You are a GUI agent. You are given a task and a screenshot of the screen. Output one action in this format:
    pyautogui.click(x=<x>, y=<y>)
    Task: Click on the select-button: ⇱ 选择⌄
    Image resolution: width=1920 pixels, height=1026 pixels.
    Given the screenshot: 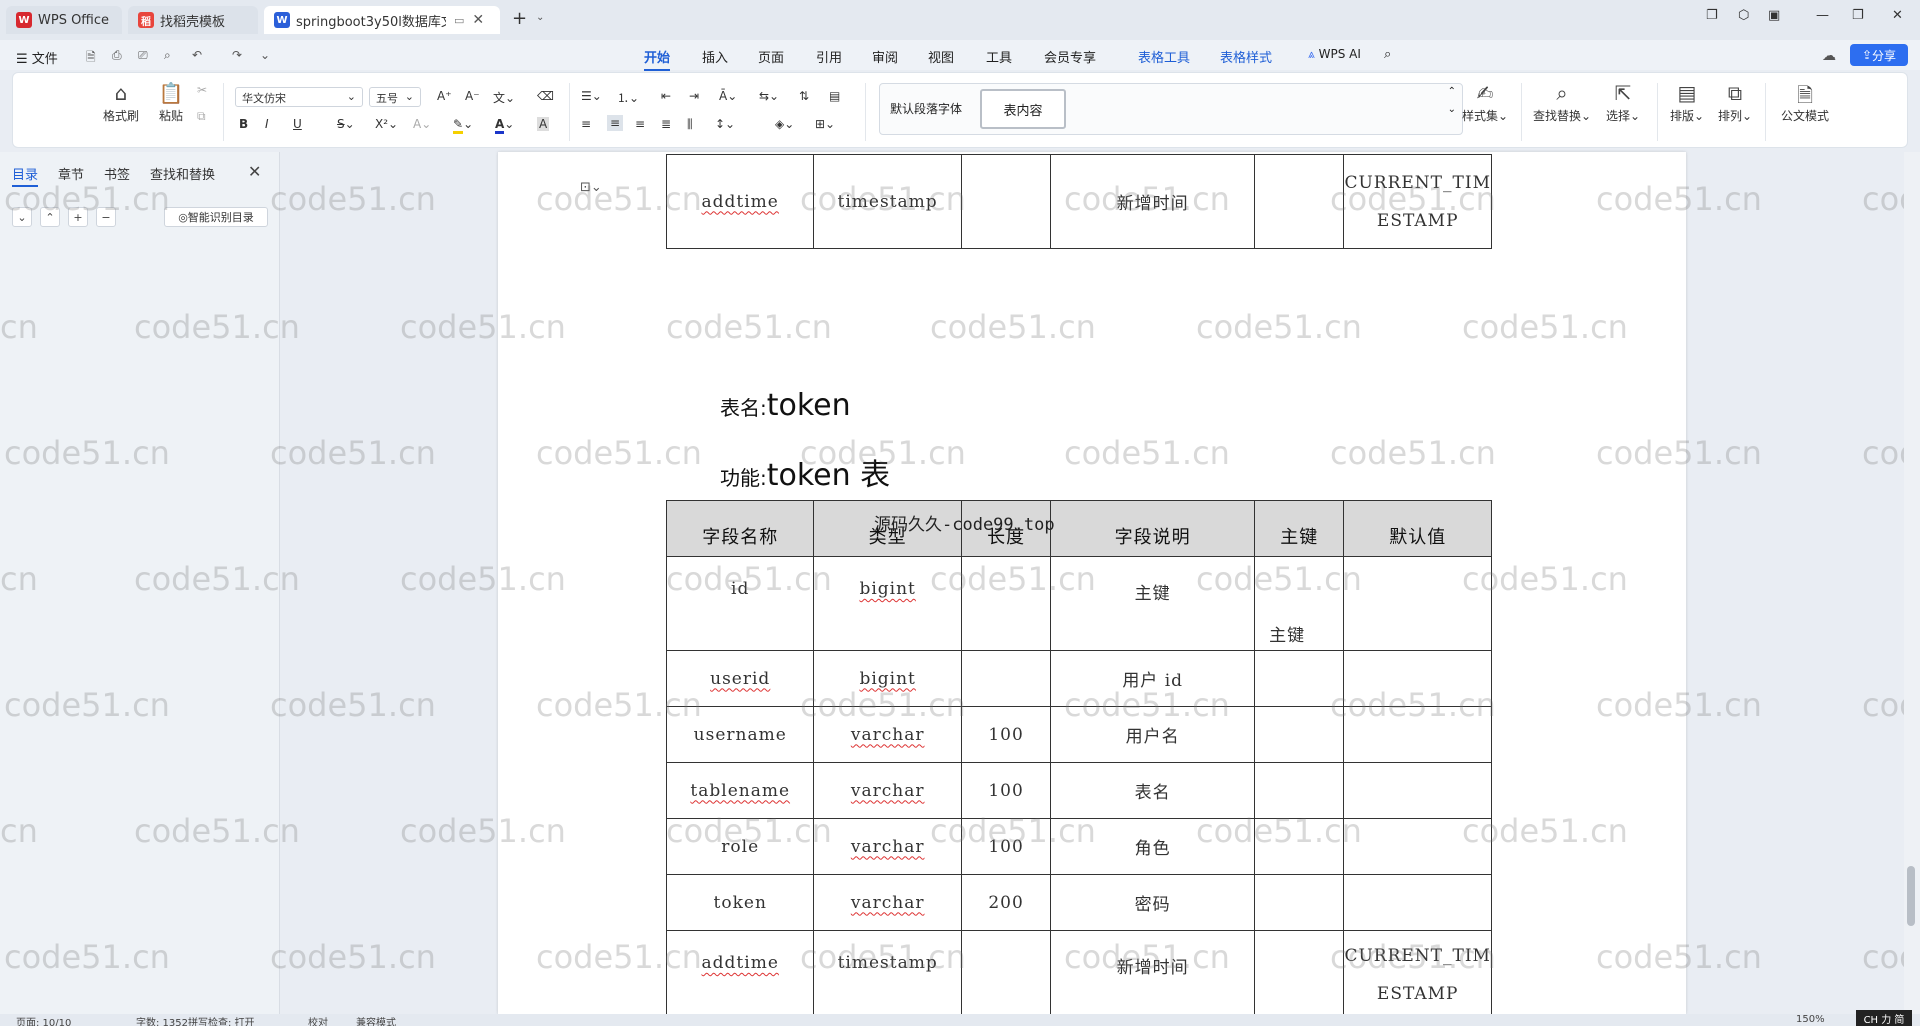 What is the action you would take?
    pyautogui.click(x=1623, y=102)
    